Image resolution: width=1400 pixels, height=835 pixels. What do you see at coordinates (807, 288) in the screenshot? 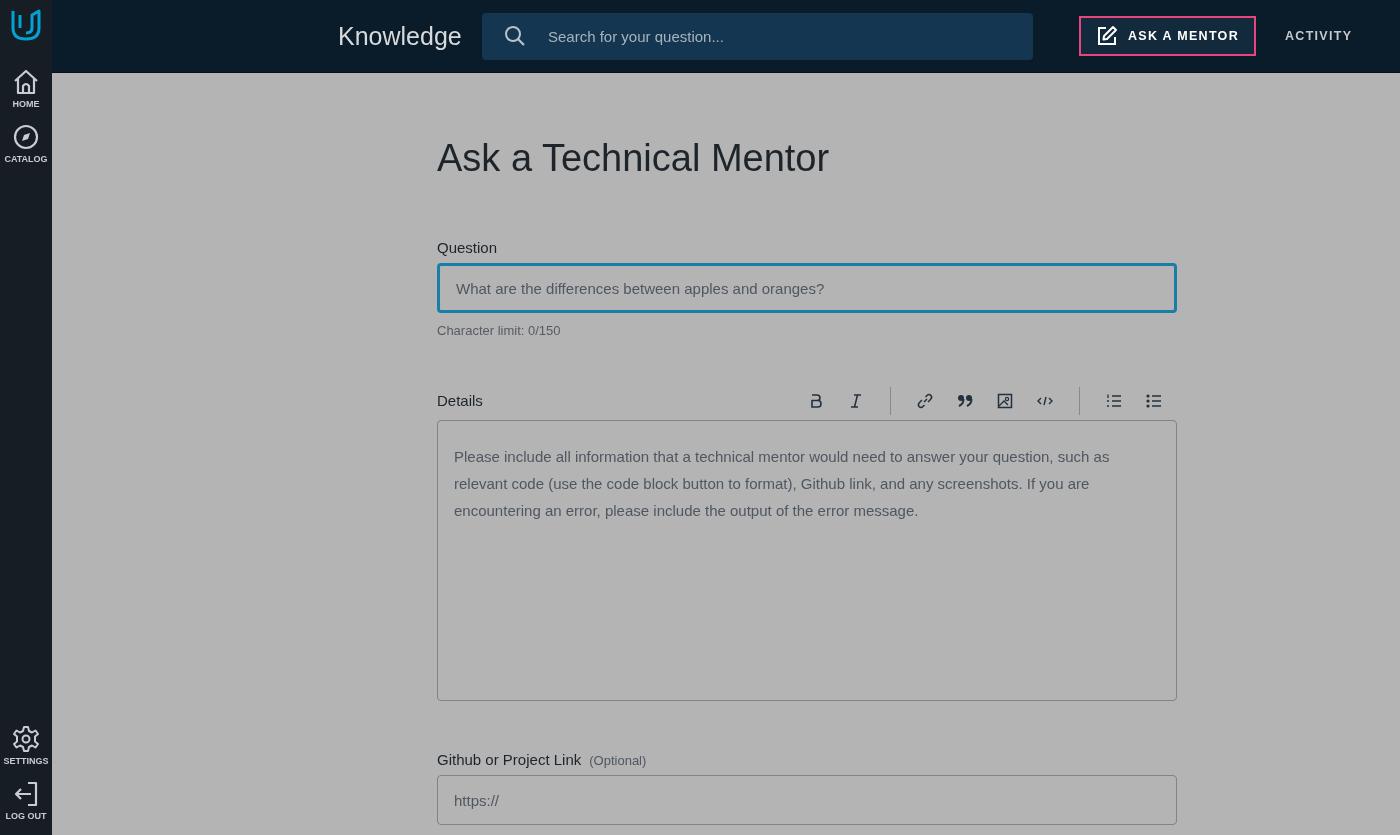
I see `question-field: What are the differences between apples and oranges?` at bounding box center [807, 288].